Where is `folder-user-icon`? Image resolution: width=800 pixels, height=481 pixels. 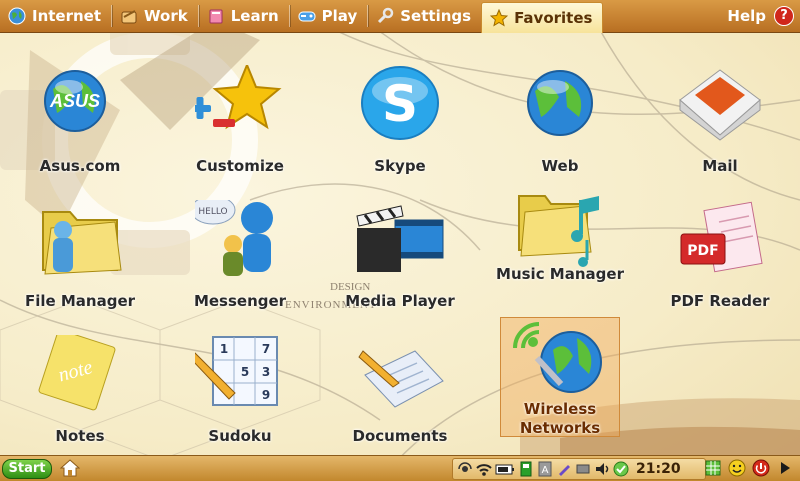 folder-user-icon is located at coordinates (80, 245).